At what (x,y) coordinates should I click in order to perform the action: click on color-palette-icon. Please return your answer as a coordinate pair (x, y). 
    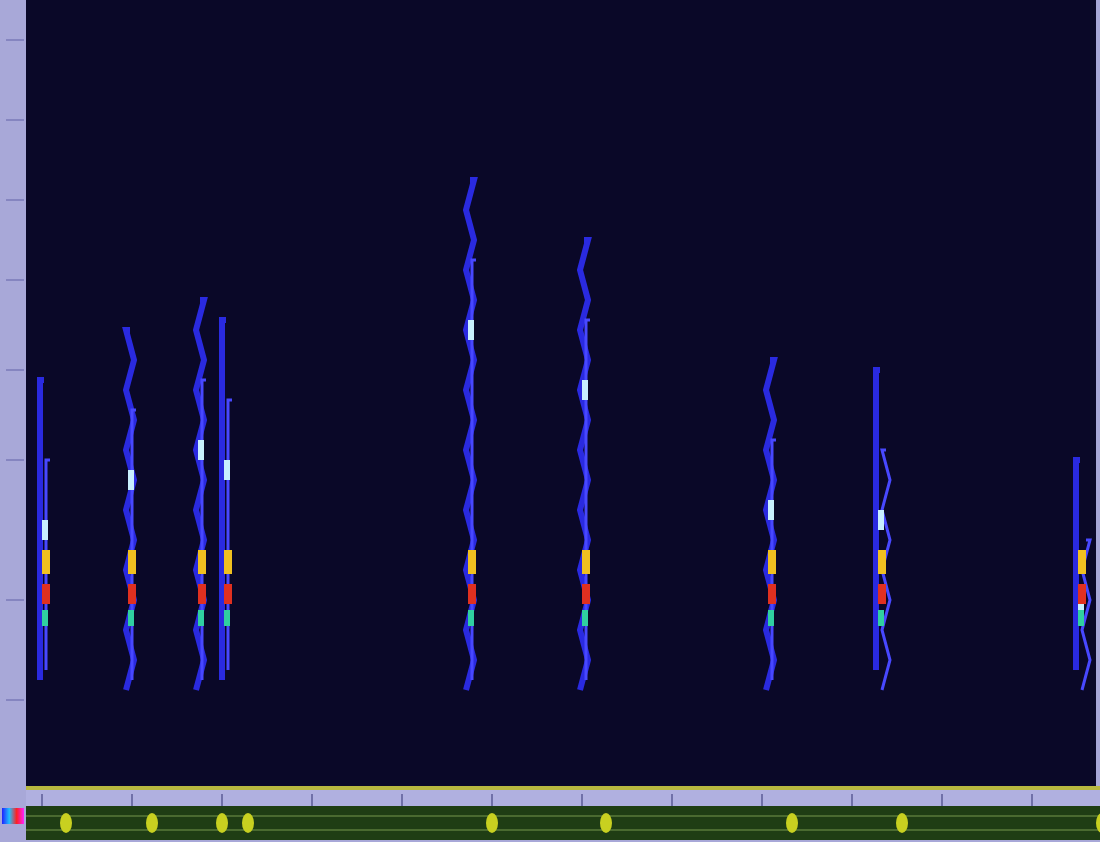
    Looking at the image, I should click on (13, 816).